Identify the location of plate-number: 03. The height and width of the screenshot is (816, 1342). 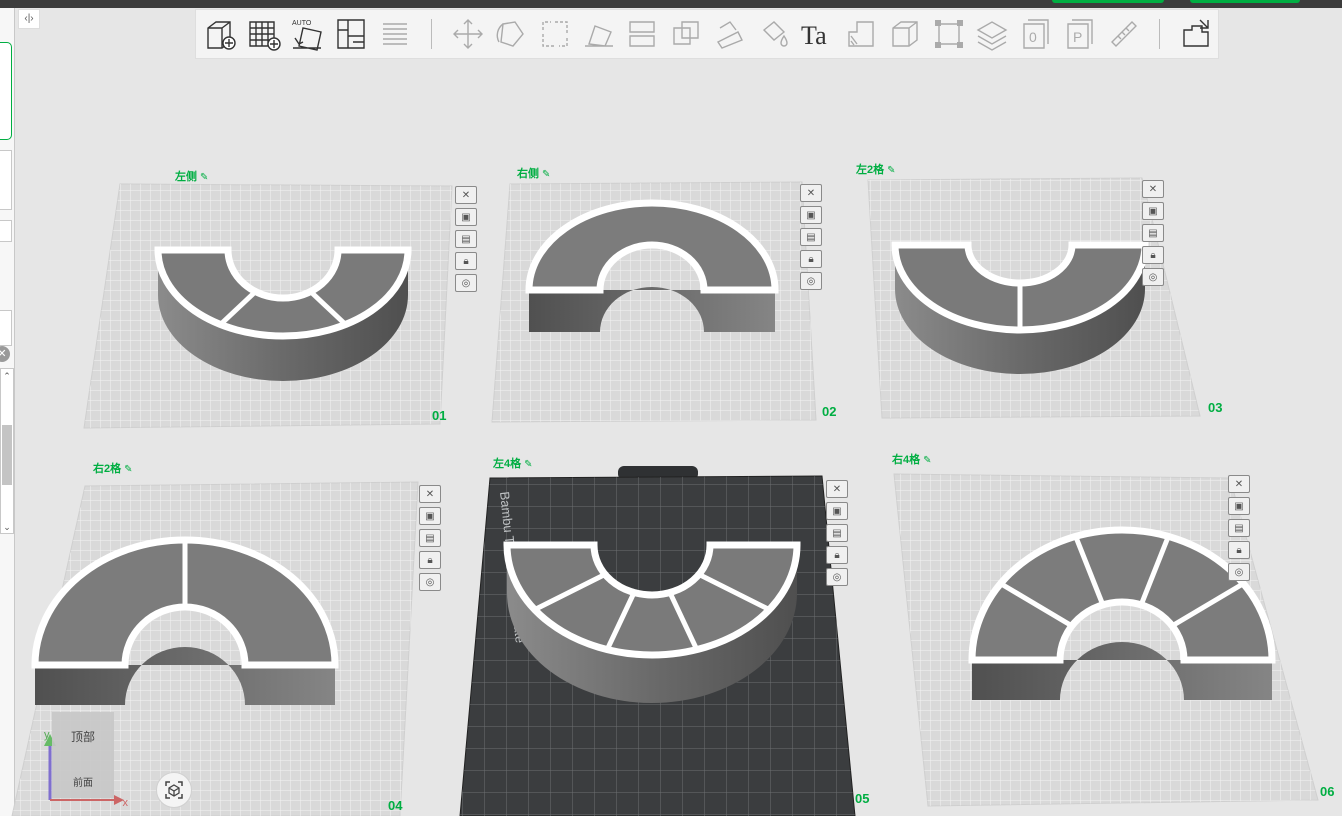
(1215, 407).